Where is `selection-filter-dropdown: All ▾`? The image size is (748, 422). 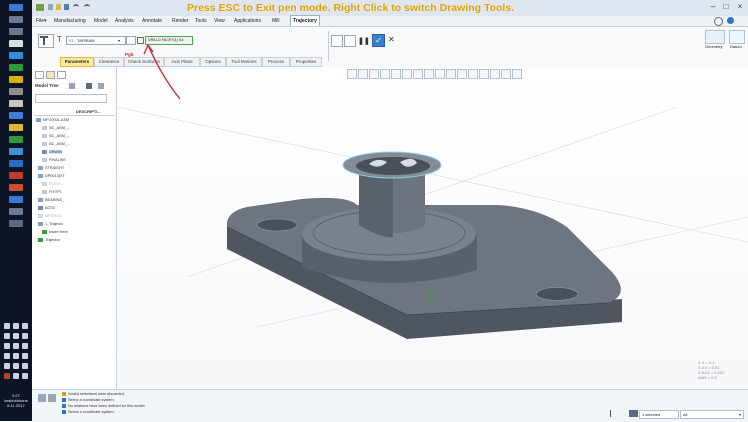 selection-filter-dropdown: All ▾ is located at coordinates (712, 414).